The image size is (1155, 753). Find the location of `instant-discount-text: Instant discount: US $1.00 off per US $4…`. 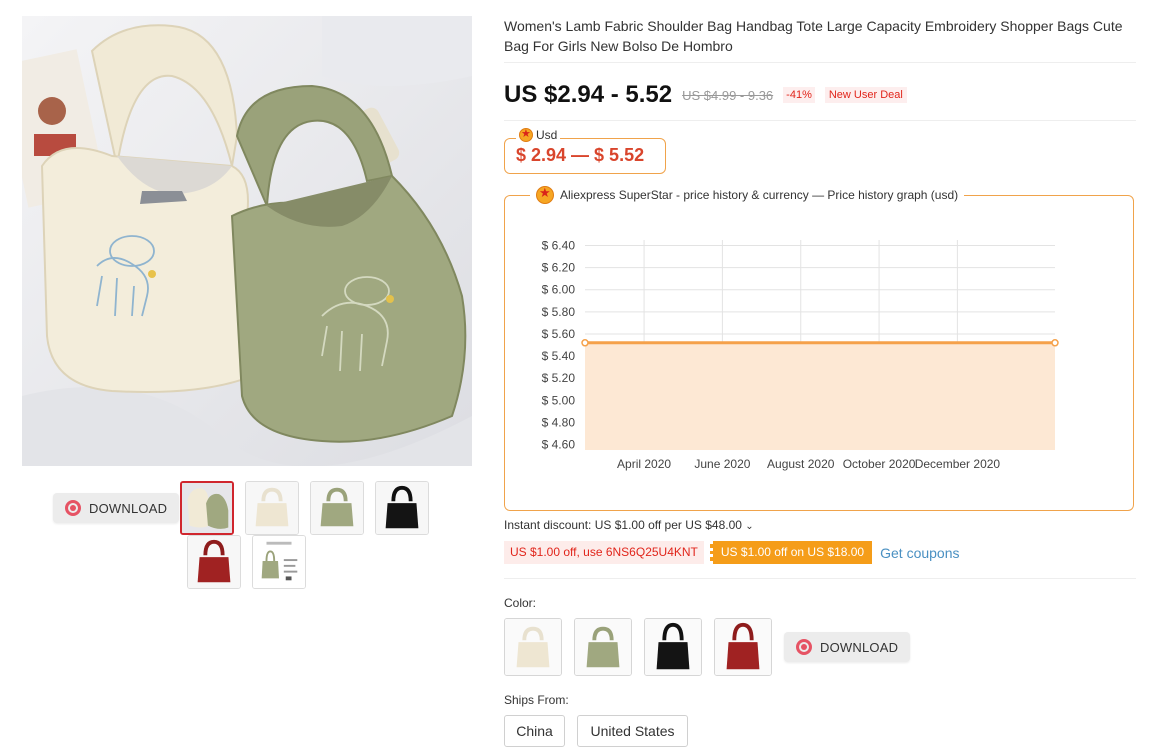

instant-discount-text: Instant discount: US $1.00 off per US $4… is located at coordinates (623, 525).